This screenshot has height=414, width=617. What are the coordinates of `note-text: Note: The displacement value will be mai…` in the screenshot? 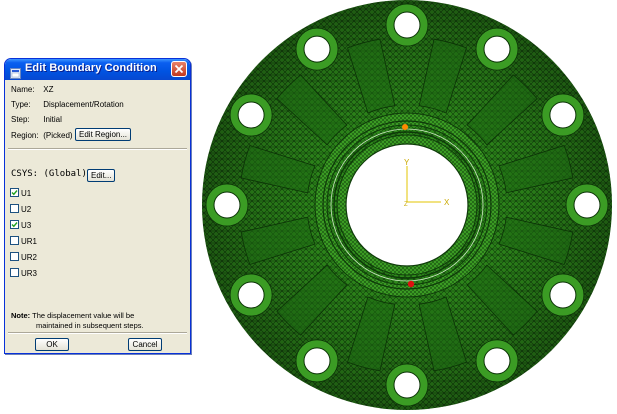 It's located at (99, 321).